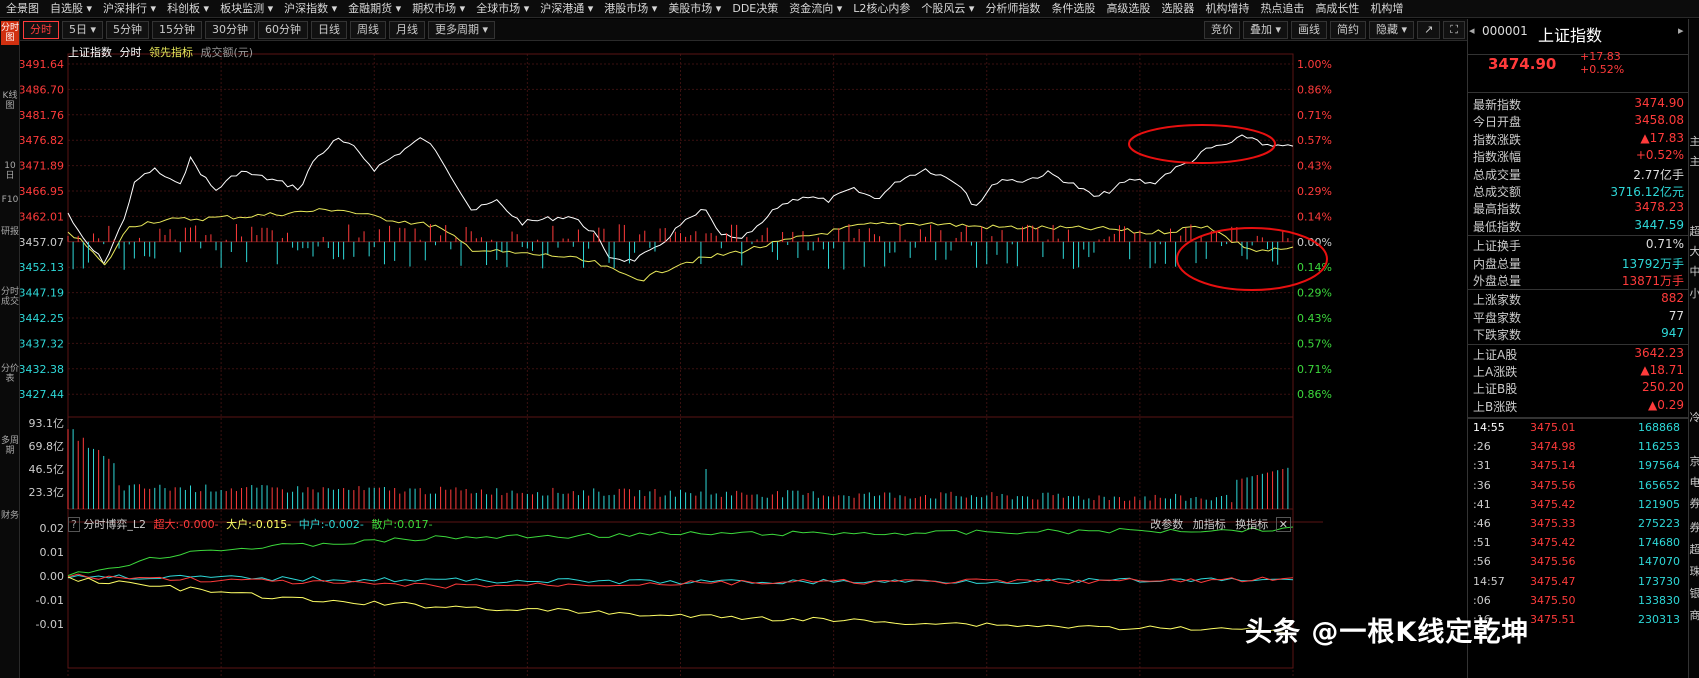 This screenshot has width=1699, height=678. Describe the element at coordinates (1497, 281) in the screenshot. I see `stat-label: 外盘总量` at that location.